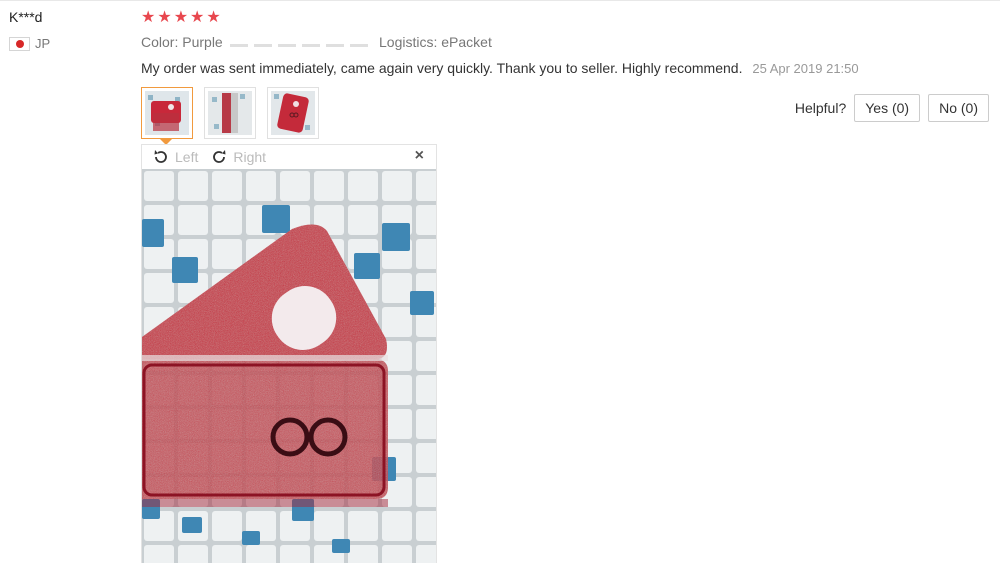 The image size is (1000, 572). What do you see at coordinates (408, 42) in the screenshot?
I see `logistics-label: Logistics:` at bounding box center [408, 42].